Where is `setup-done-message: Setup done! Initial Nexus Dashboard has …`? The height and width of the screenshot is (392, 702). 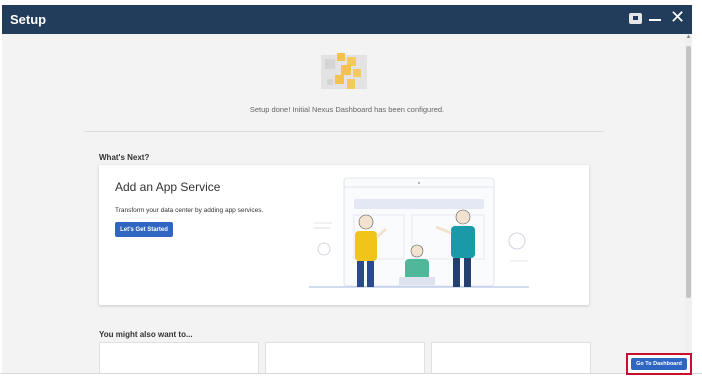 setup-done-message: Setup done! Initial Nexus Dashboard has … is located at coordinates (347, 109).